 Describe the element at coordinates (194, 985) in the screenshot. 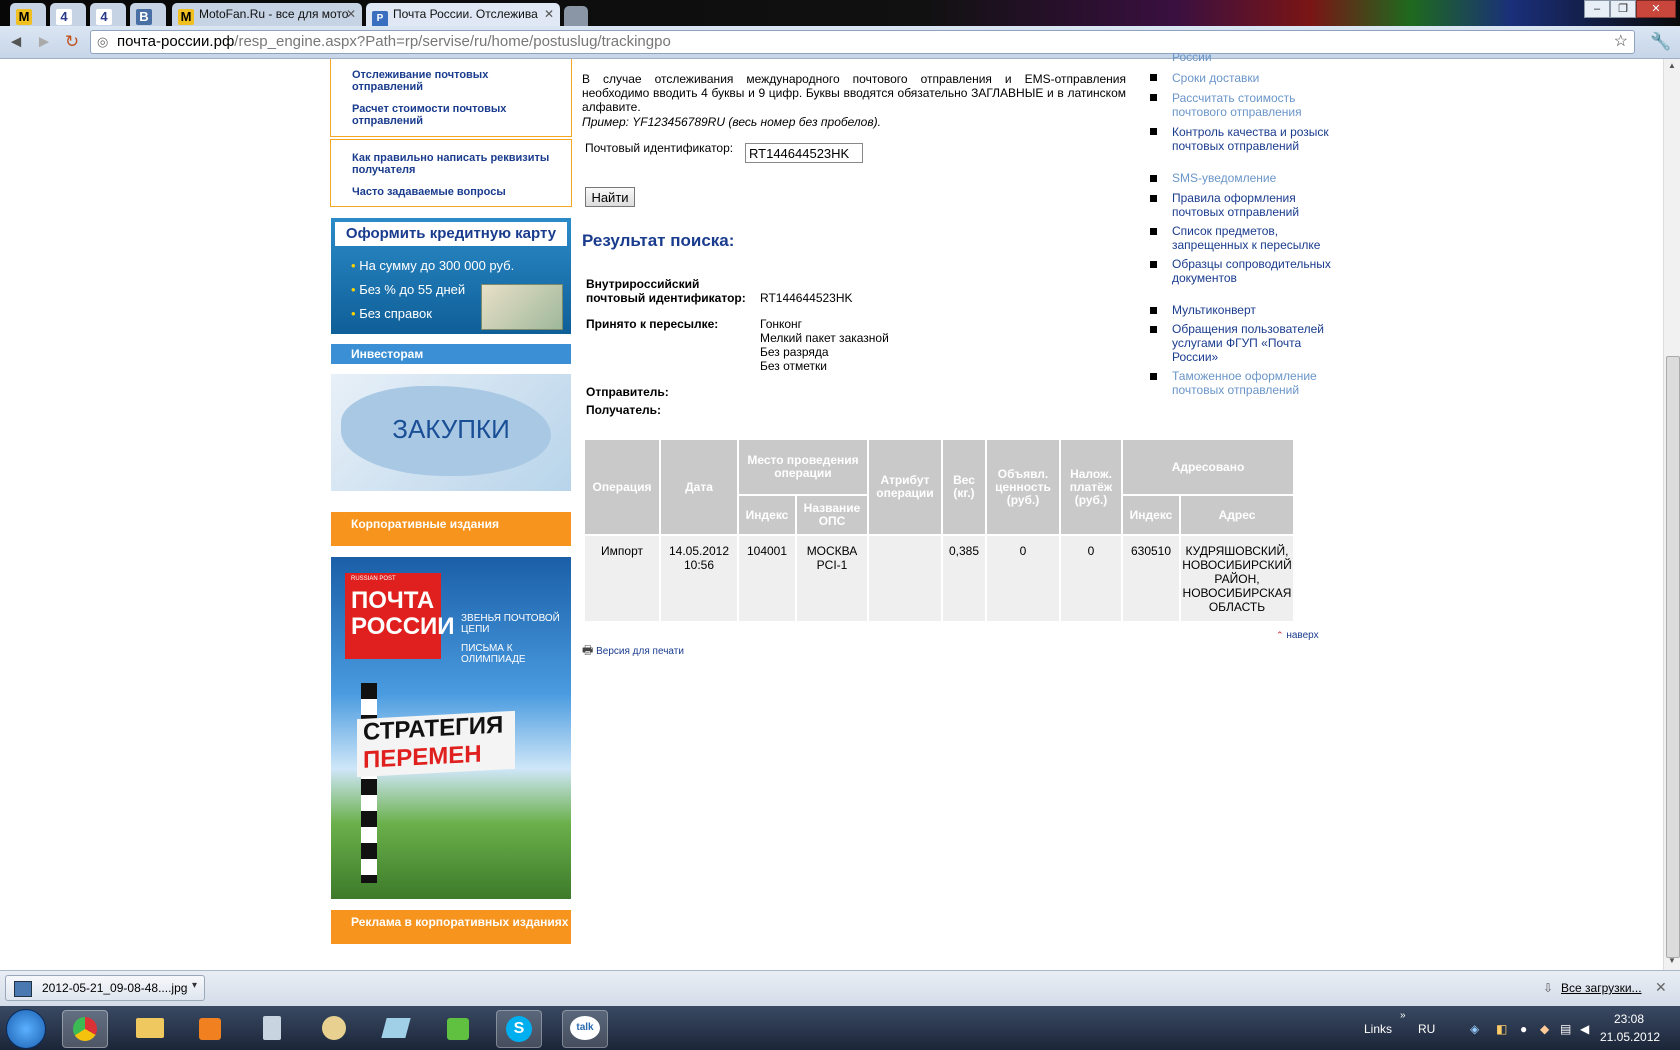

I see `chevron-down-icon: ▾` at that location.